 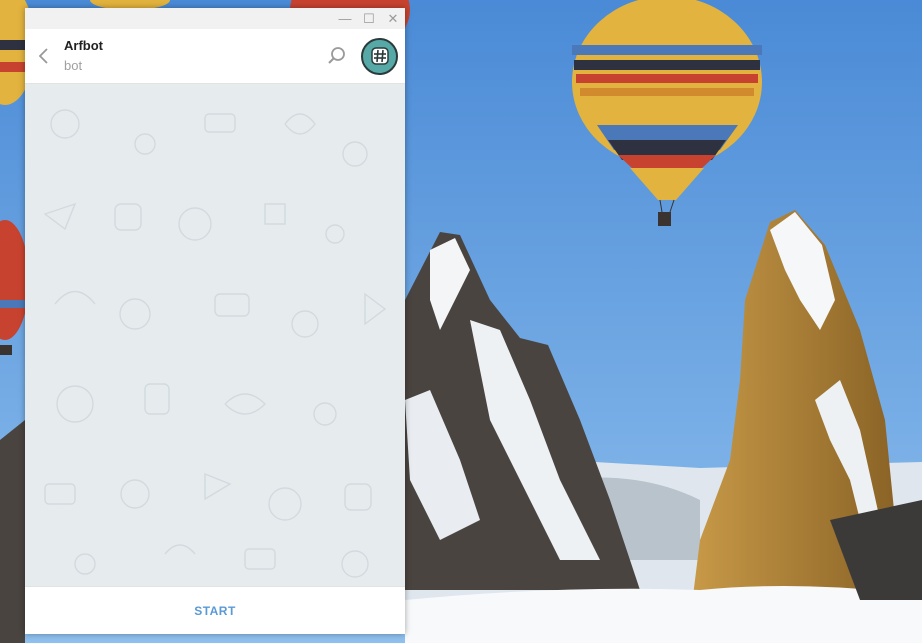 I want to click on search-icon, so click(x=336, y=55).